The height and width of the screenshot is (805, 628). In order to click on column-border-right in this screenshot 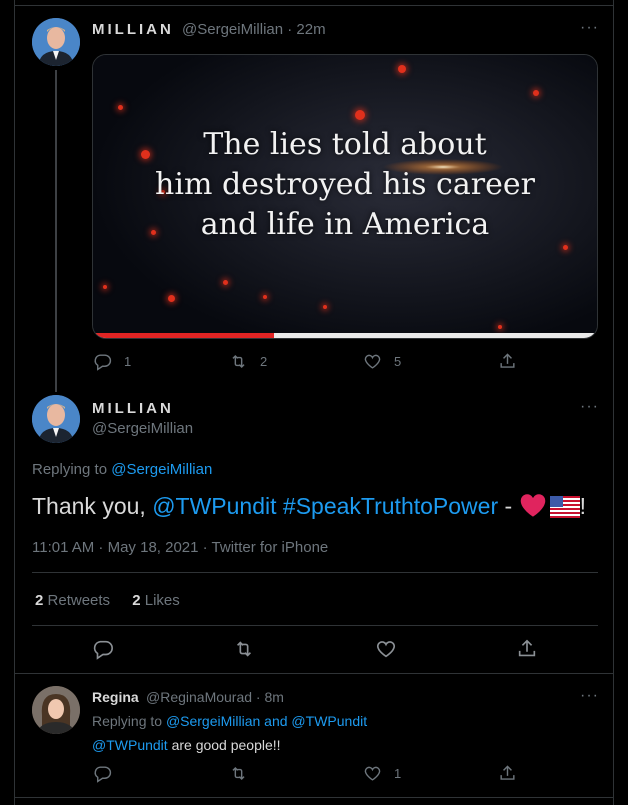, I will do `click(613, 402)`.